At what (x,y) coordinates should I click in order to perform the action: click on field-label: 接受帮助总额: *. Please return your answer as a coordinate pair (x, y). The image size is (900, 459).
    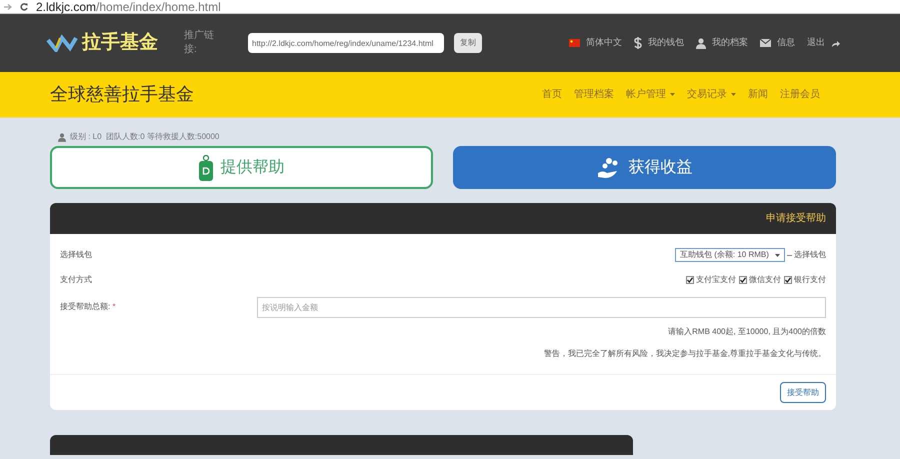
    Looking at the image, I should click on (88, 307).